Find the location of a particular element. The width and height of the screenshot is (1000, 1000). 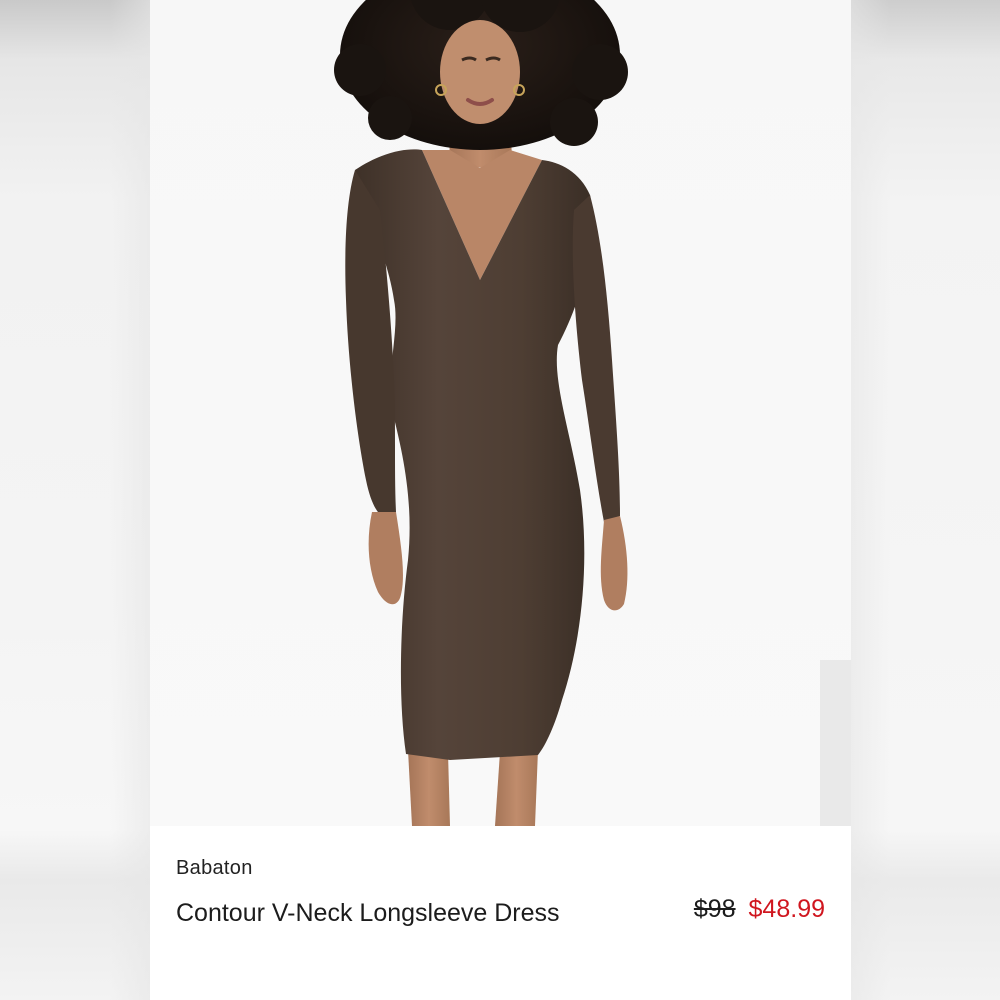

price-block: $98 $48.99 is located at coordinates (759, 909).